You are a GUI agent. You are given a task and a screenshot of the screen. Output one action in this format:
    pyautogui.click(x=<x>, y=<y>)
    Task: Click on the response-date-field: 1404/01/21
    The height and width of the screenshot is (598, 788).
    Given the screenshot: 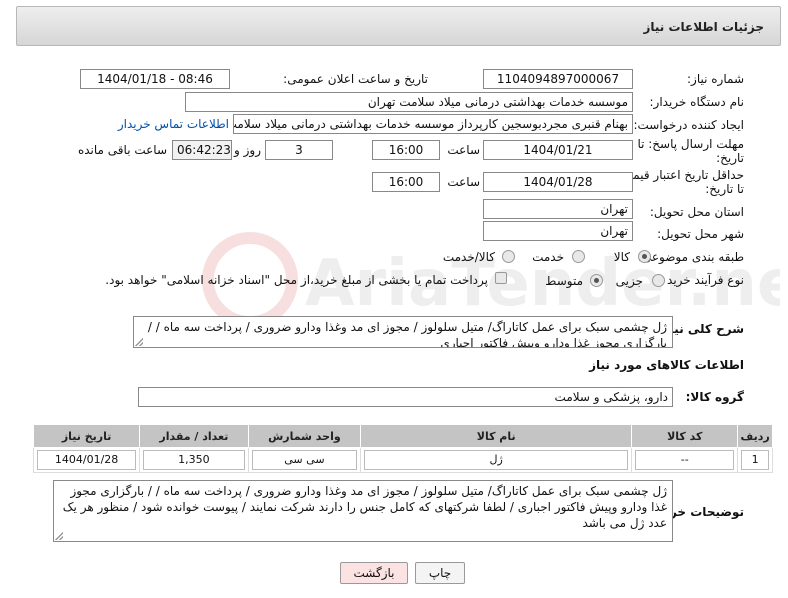 What is the action you would take?
    pyautogui.click(x=558, y=150)
    